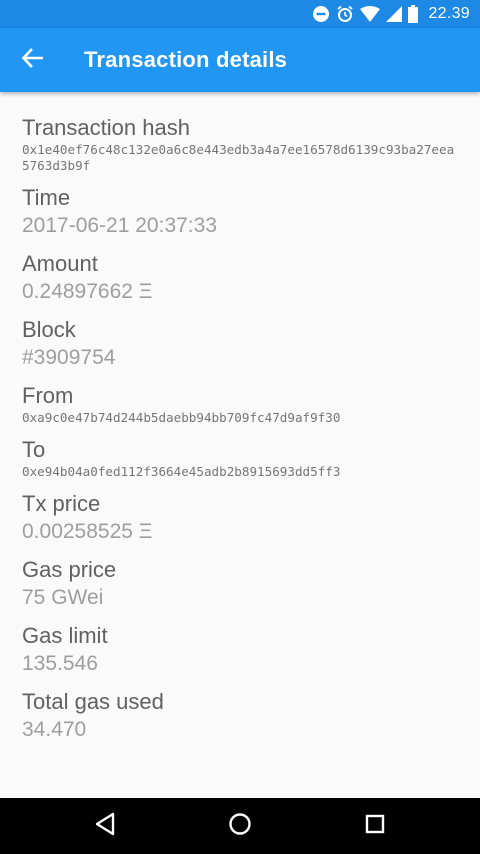 This screenshot has height=854, width=480. Describe the element at coordinates (46, 197) in the screenshot. I see `time-label: Time` at that location.